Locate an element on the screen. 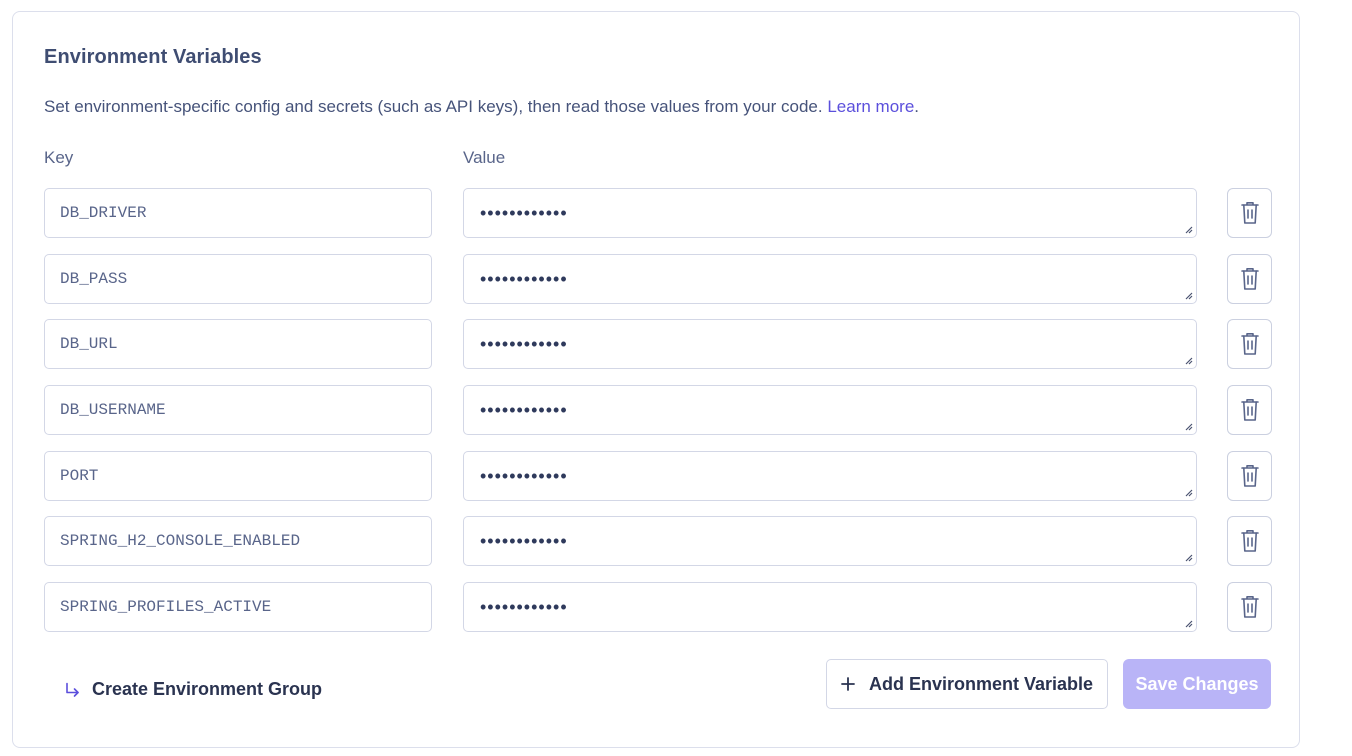 Image resolution: width=1352 pixels, height=756 pixels. key-input: PORT is located at coordinates (238, 476).